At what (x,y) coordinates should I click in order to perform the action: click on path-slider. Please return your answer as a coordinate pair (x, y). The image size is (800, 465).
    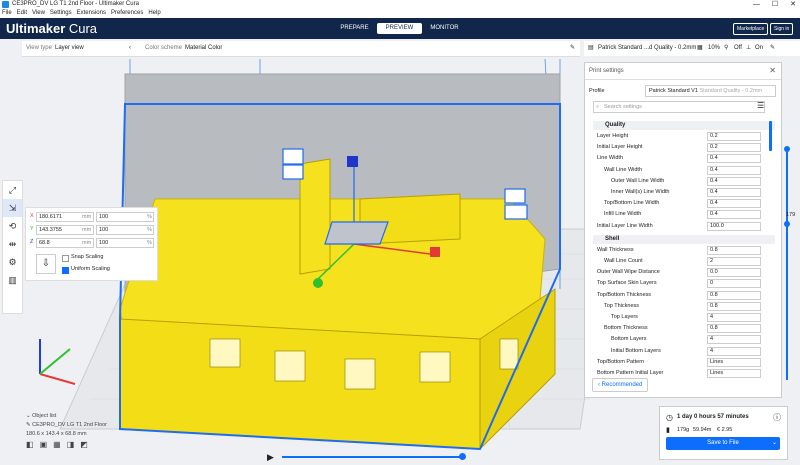
    Looking at the image, I should click on (373, 457).